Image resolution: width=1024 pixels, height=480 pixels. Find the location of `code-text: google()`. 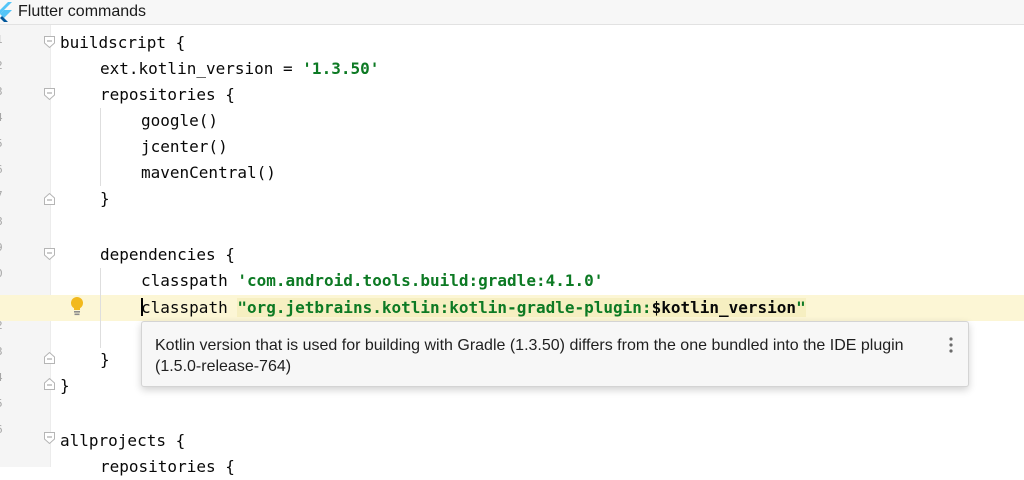

code-text: google() is located at coordinates (180, 120).